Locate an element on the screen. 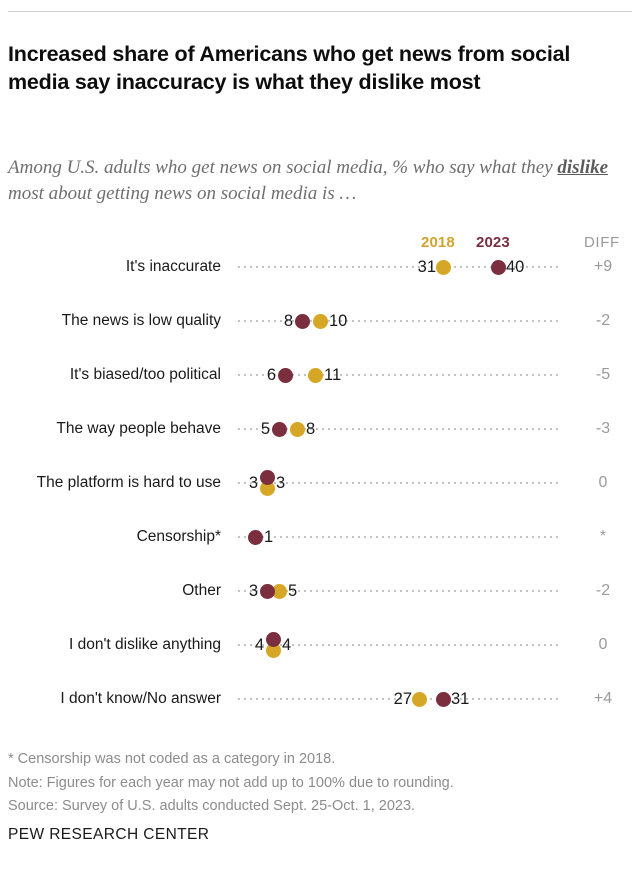  row-track: 58 is located at coordinates (397, 429).